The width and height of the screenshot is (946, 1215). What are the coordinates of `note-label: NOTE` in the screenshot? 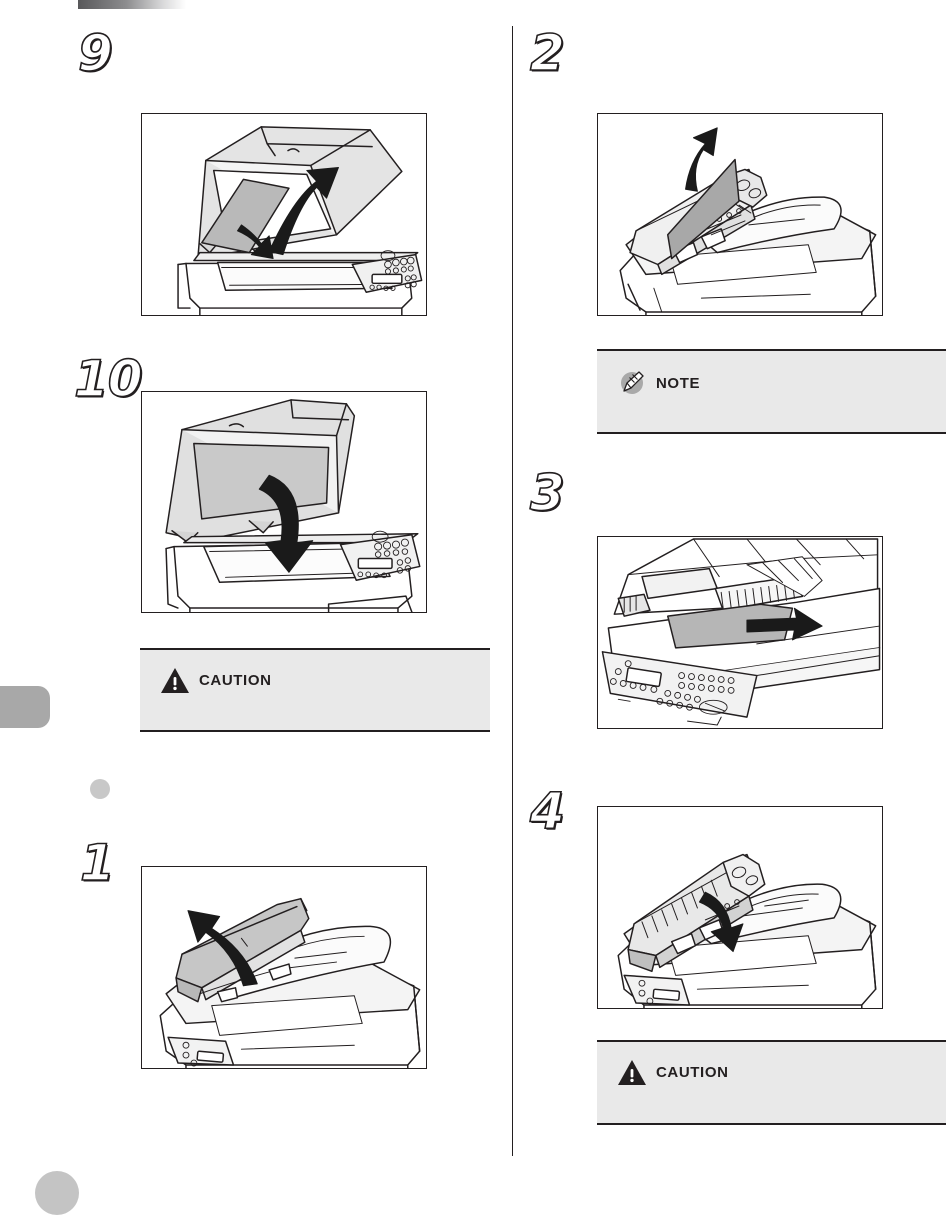 It's located at (678, 383).